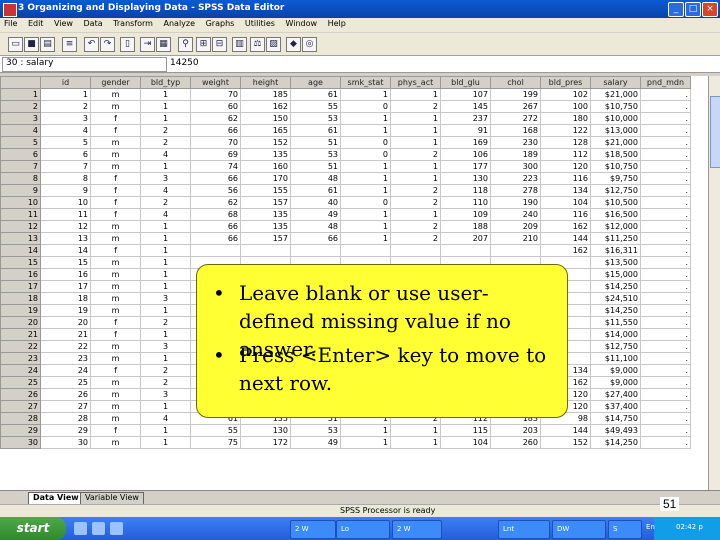 This screenshot has width=720, height=540. Describe the element at coordinates (345, 202) in the screenshot. I see `table-row: 10 10 f 2 62 157 40 0 2 110 190 104 $10,500.` at that location.